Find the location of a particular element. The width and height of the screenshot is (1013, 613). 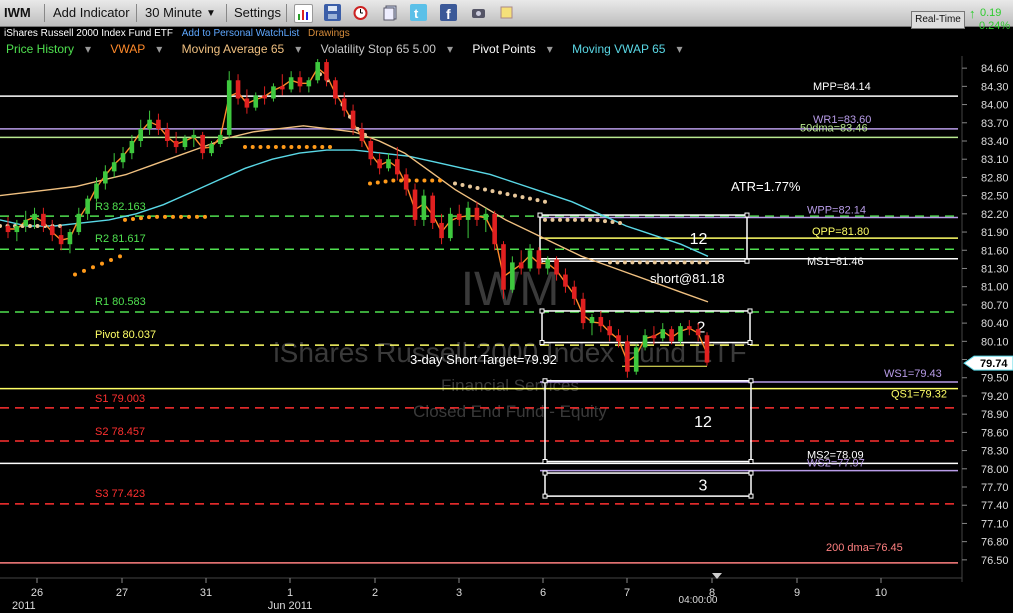

symbol-input: IWM is located at coordinates (17, 12).